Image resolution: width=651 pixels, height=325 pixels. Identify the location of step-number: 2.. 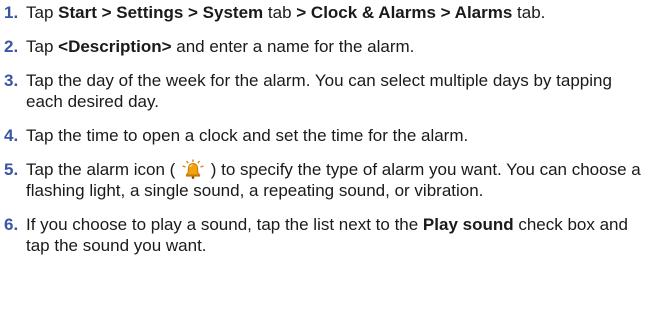
(11, 46).